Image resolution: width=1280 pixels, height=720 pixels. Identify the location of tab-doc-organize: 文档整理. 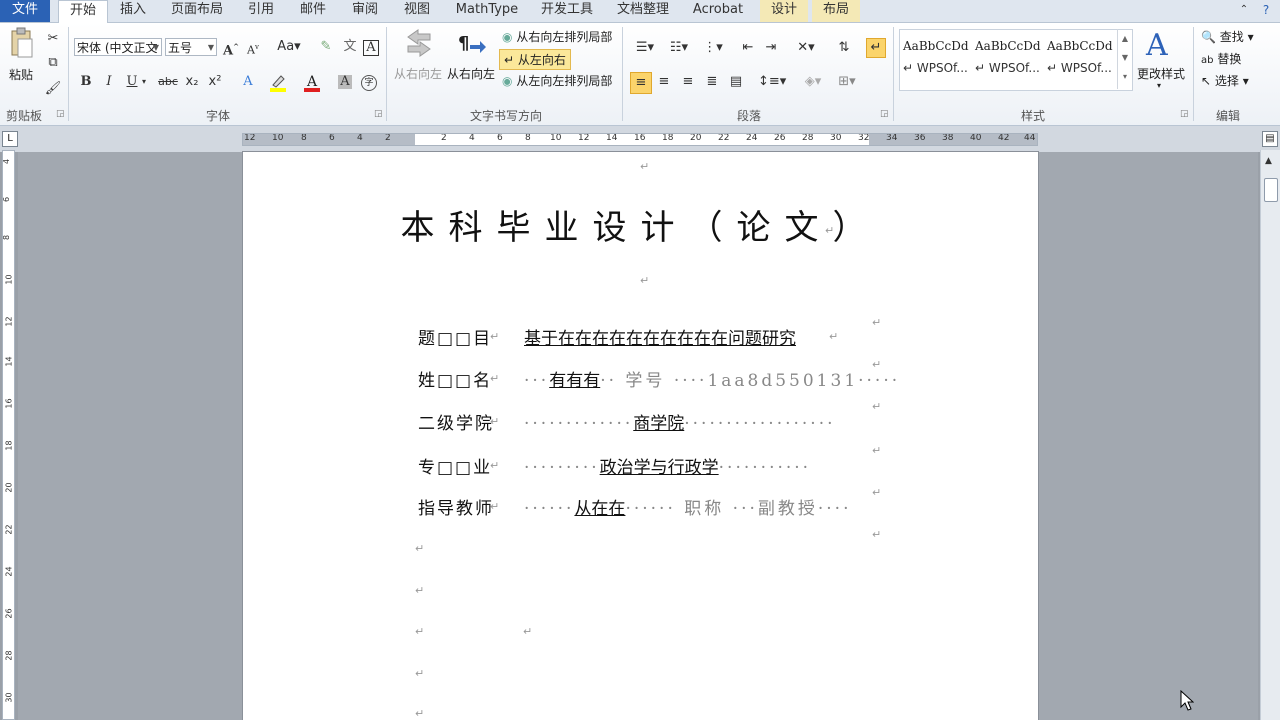
(643, 11).